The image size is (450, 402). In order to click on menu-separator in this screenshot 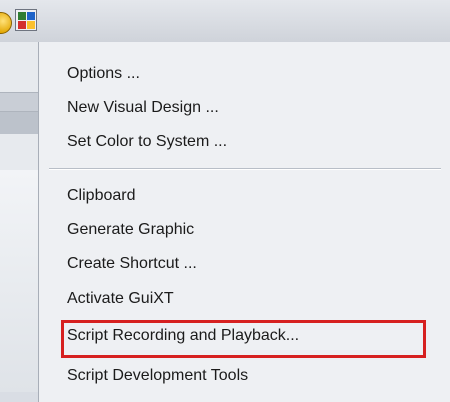, I will do `click(245, 169)`.